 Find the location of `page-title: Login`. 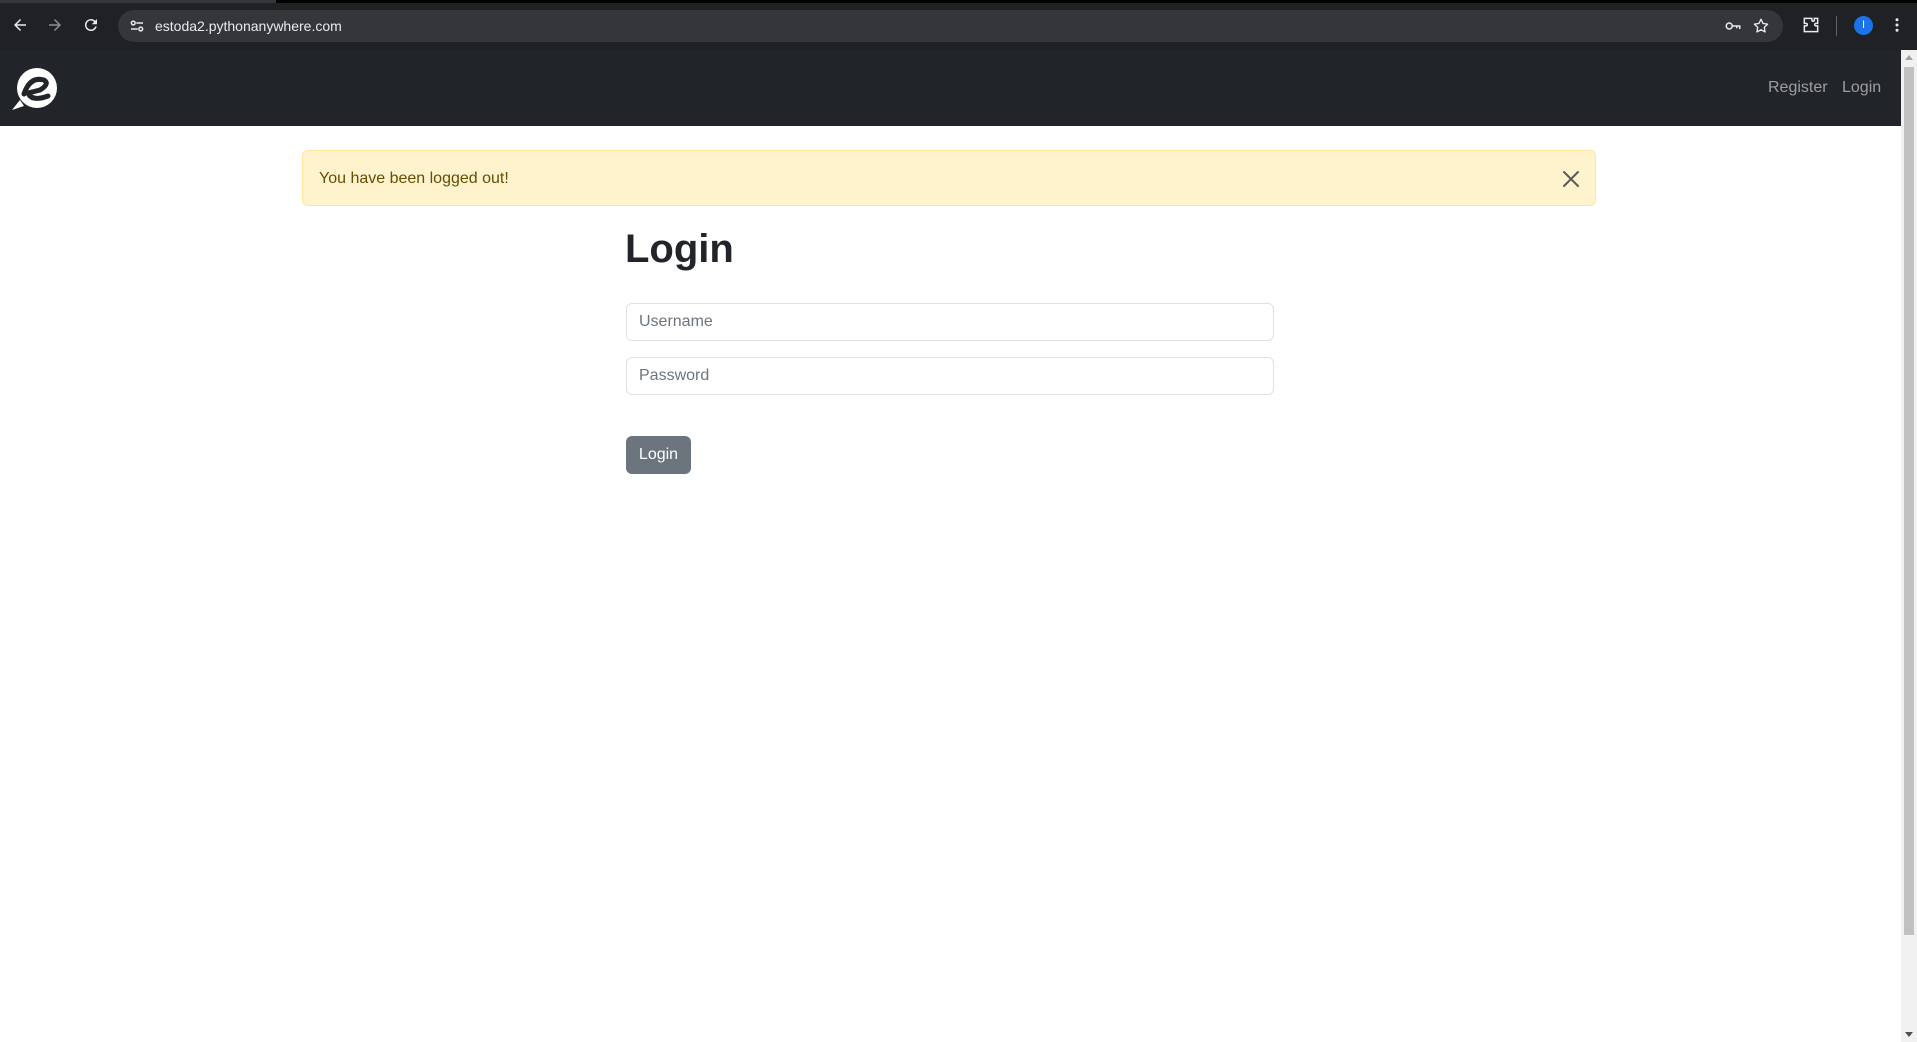

page-title: Login is located at coordinates (679, 249).